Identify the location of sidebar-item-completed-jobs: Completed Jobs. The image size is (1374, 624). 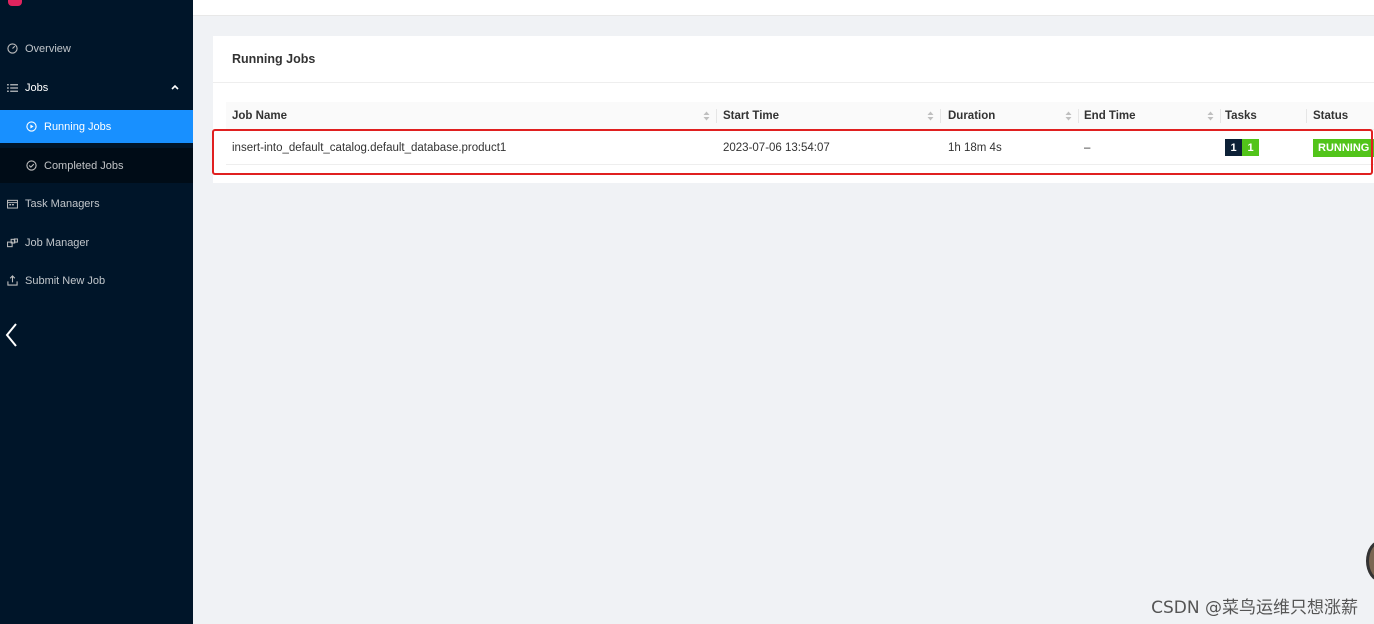
(96, 165).